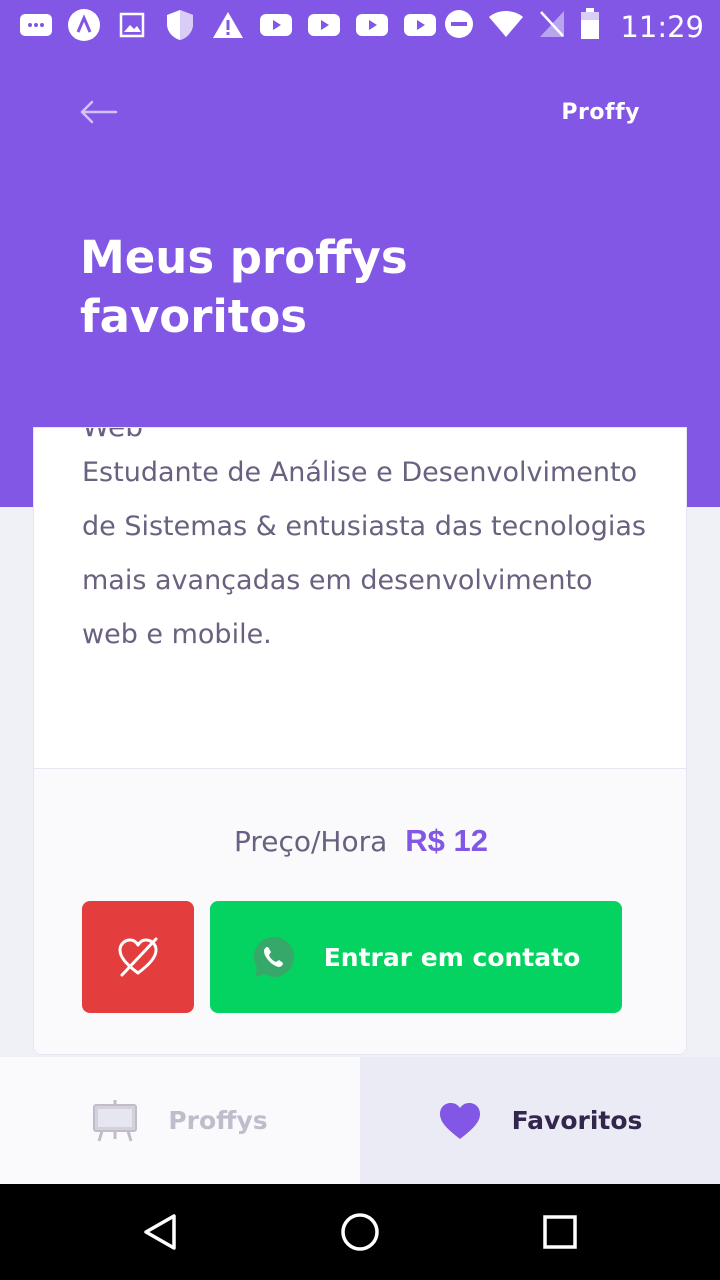 The width and height of the screenshot is (720, 1280). Describe the element at coordinates (180, 25) in the screenshot. I see `shield-icon` at that location.